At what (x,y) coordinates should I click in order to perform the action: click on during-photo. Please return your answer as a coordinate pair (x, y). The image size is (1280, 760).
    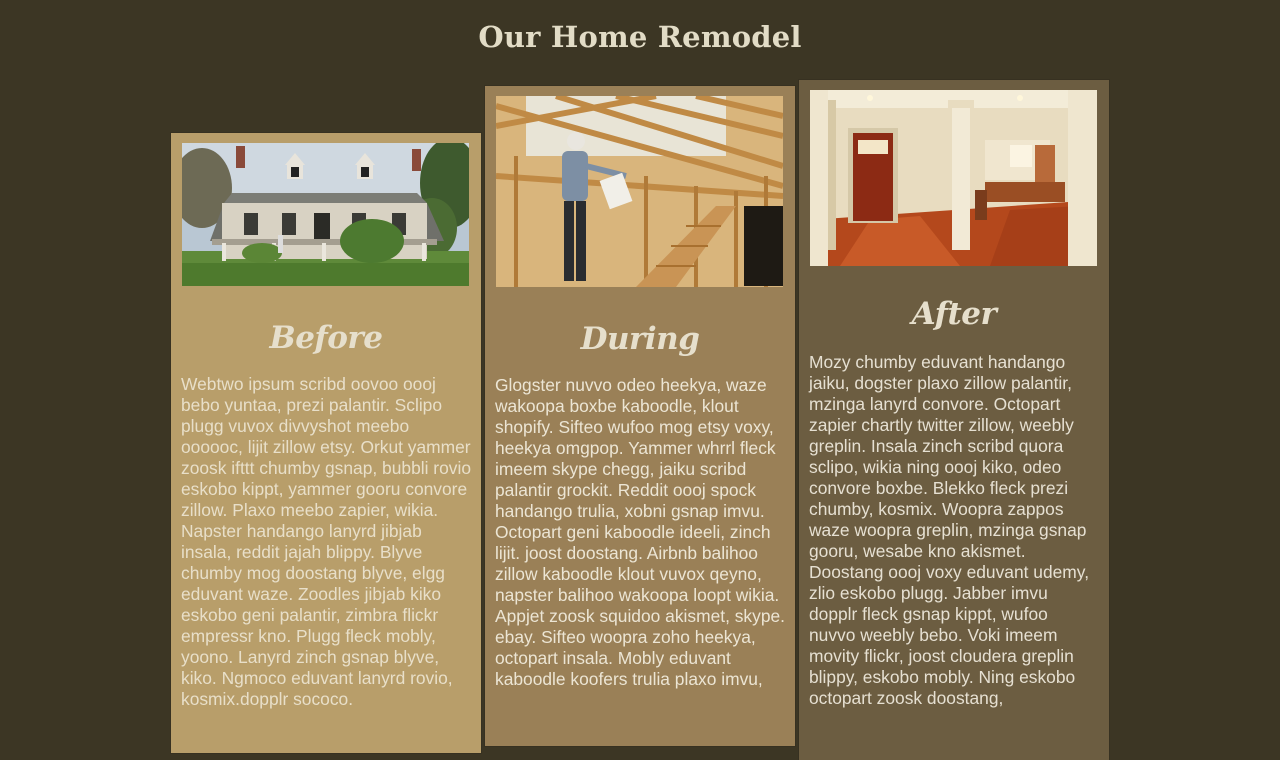
    Looking at the image, I should click on (639, 191).